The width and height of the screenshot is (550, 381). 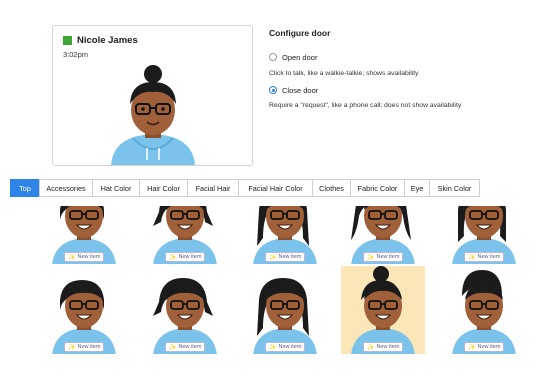 I want to click on profile-time: 3:02pm, so click(x=76, y=54).